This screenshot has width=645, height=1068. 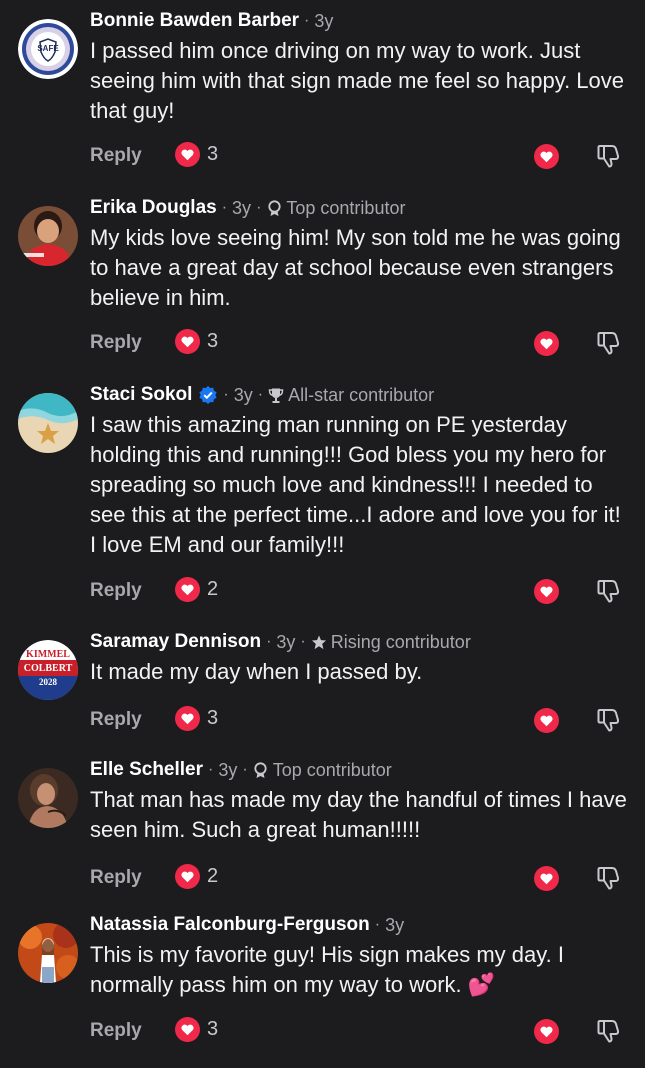 I want to click on avatar: KIMMEL COLBERT 2028, so click(x=48, y=670).